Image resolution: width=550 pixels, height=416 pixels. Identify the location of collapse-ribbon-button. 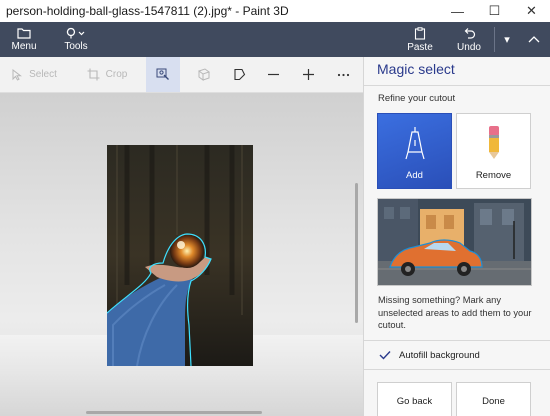
(534, 39).